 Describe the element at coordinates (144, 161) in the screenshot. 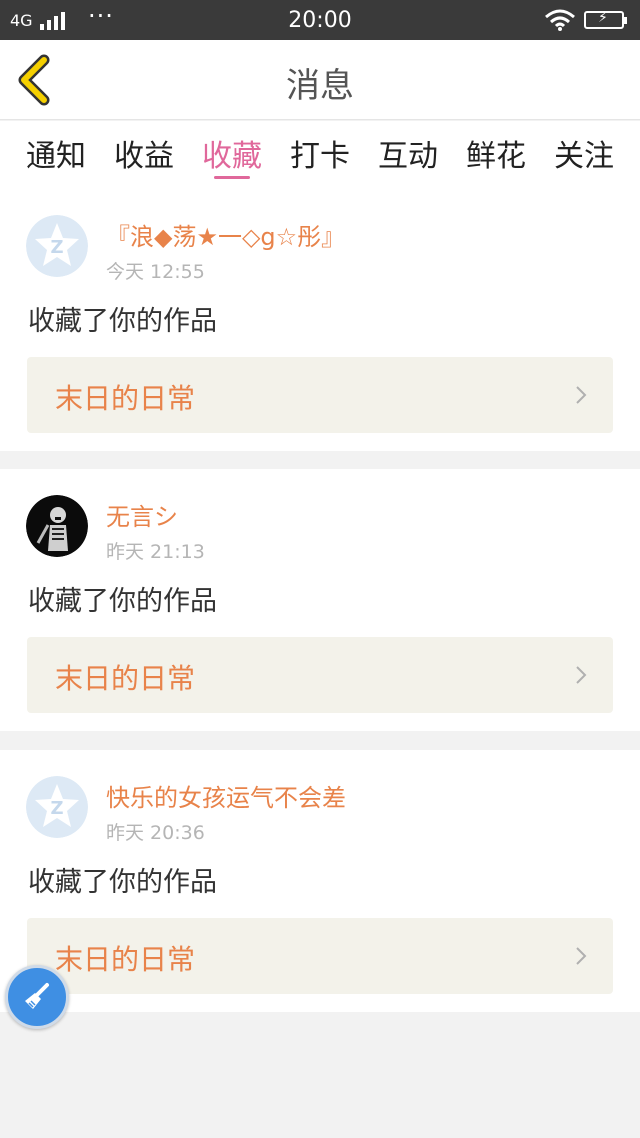

I see `tab-earnings: 收益` at that location.